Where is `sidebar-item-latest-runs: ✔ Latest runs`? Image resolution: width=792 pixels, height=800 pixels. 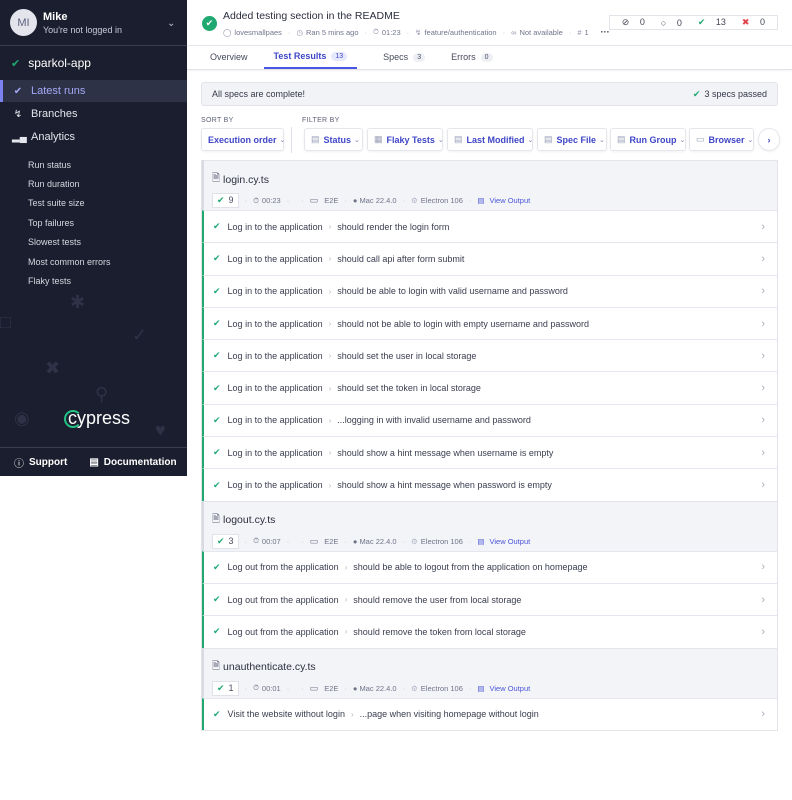 sidebar-item-latest-runs: ✔ Latest runs is located at coordinates (93, 91).